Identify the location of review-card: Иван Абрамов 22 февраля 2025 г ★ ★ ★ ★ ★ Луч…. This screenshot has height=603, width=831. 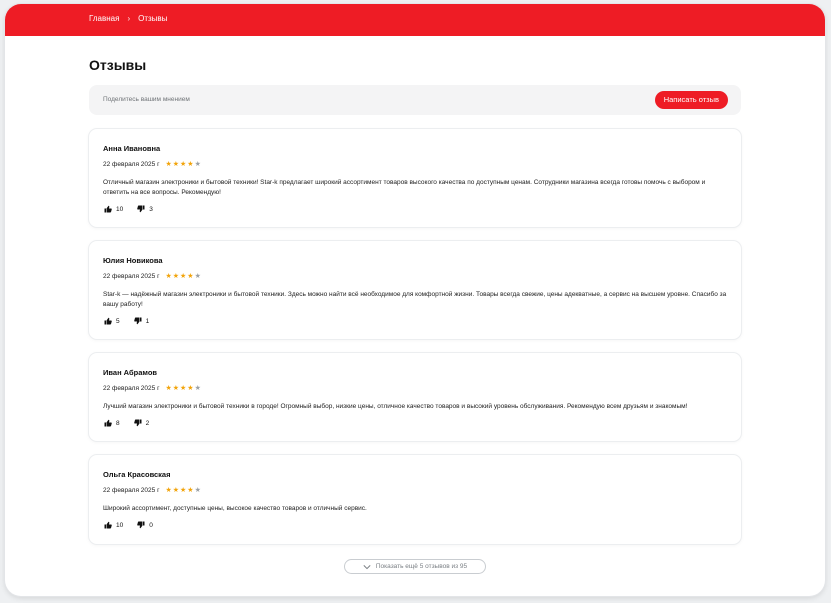
(415, 397).